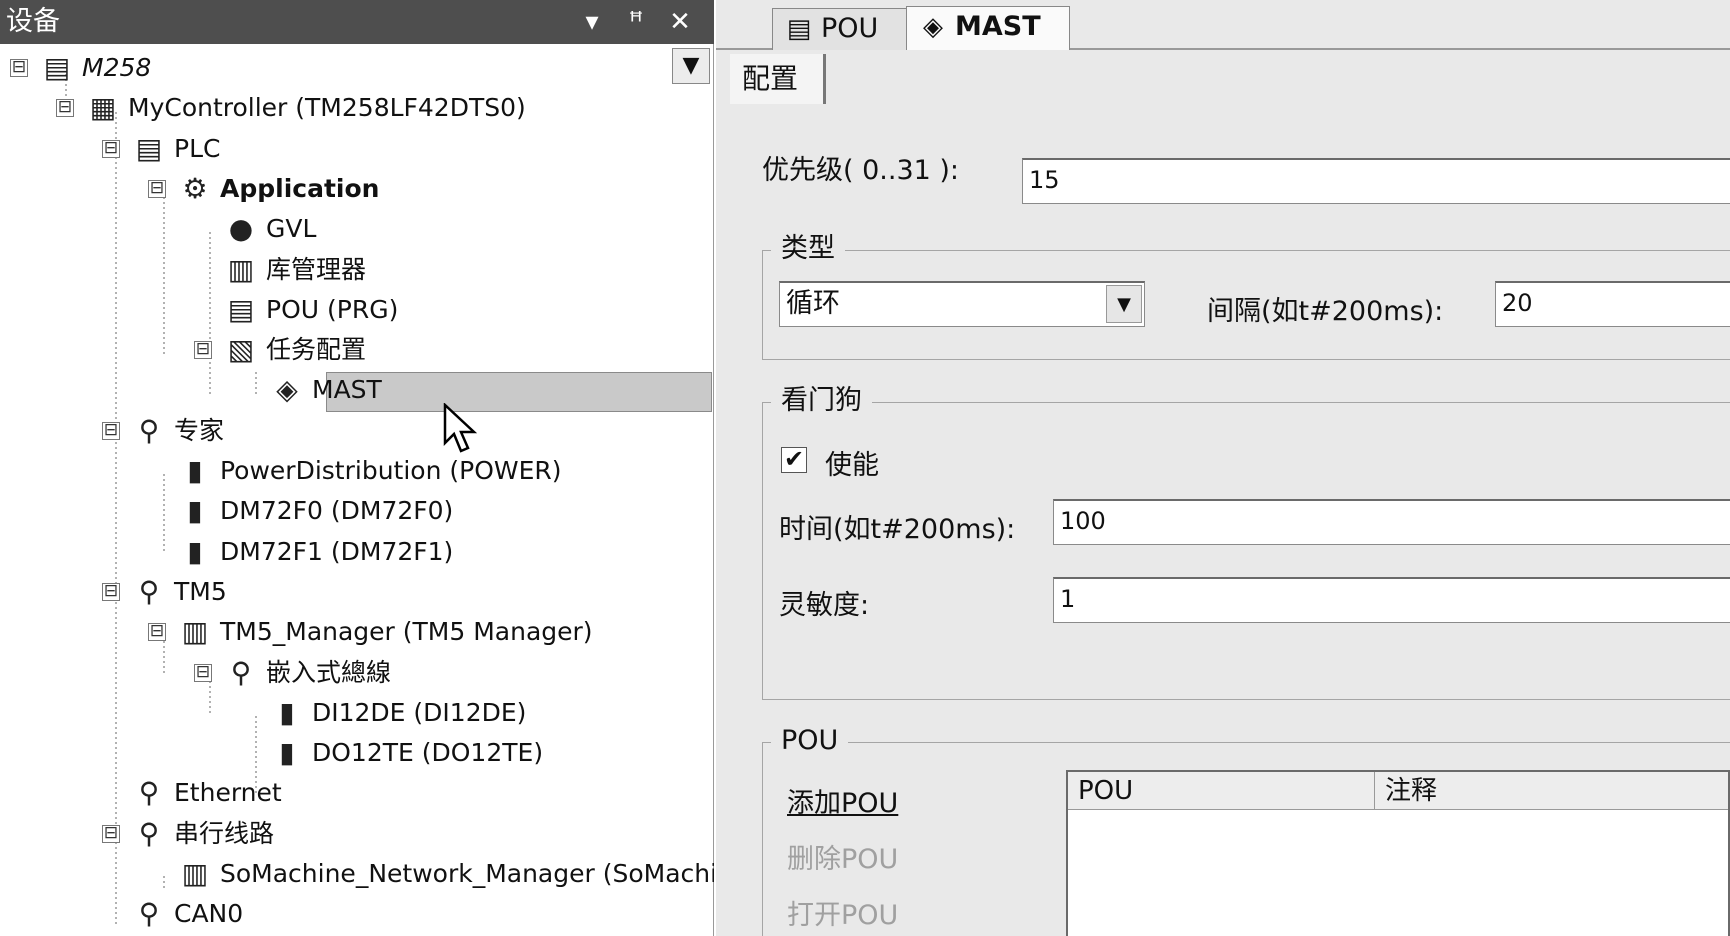  What do you see at coordinates (241, 269) in the screenshot?
I see `library-icon: ▥` at bounding box center [241, 269].